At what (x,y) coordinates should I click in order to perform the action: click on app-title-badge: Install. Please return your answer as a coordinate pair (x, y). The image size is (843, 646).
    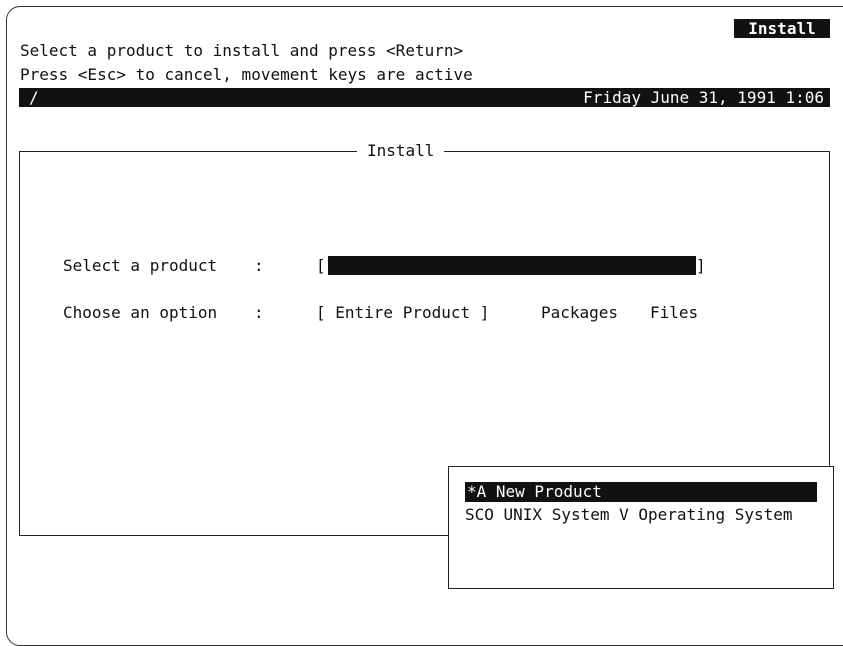
    Looking at the image, I should click on (782, 28).